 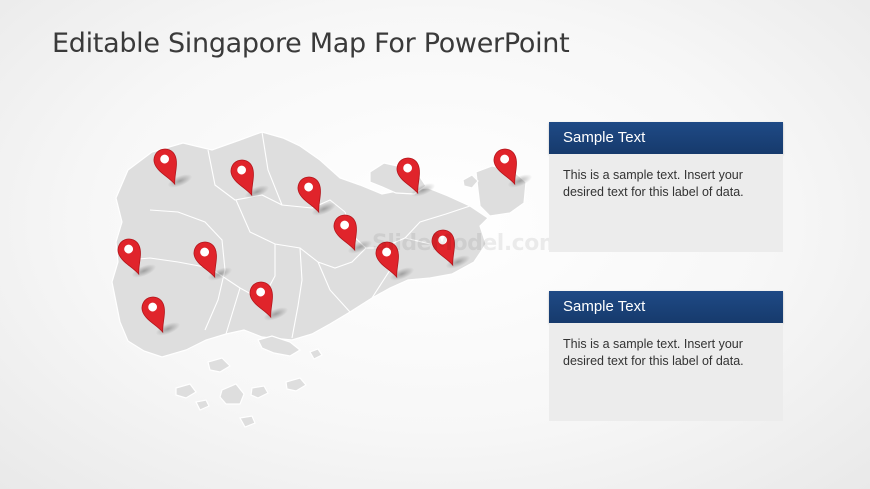 I want to click on watermark: SlideModel.com, so click(x=467, y=243).